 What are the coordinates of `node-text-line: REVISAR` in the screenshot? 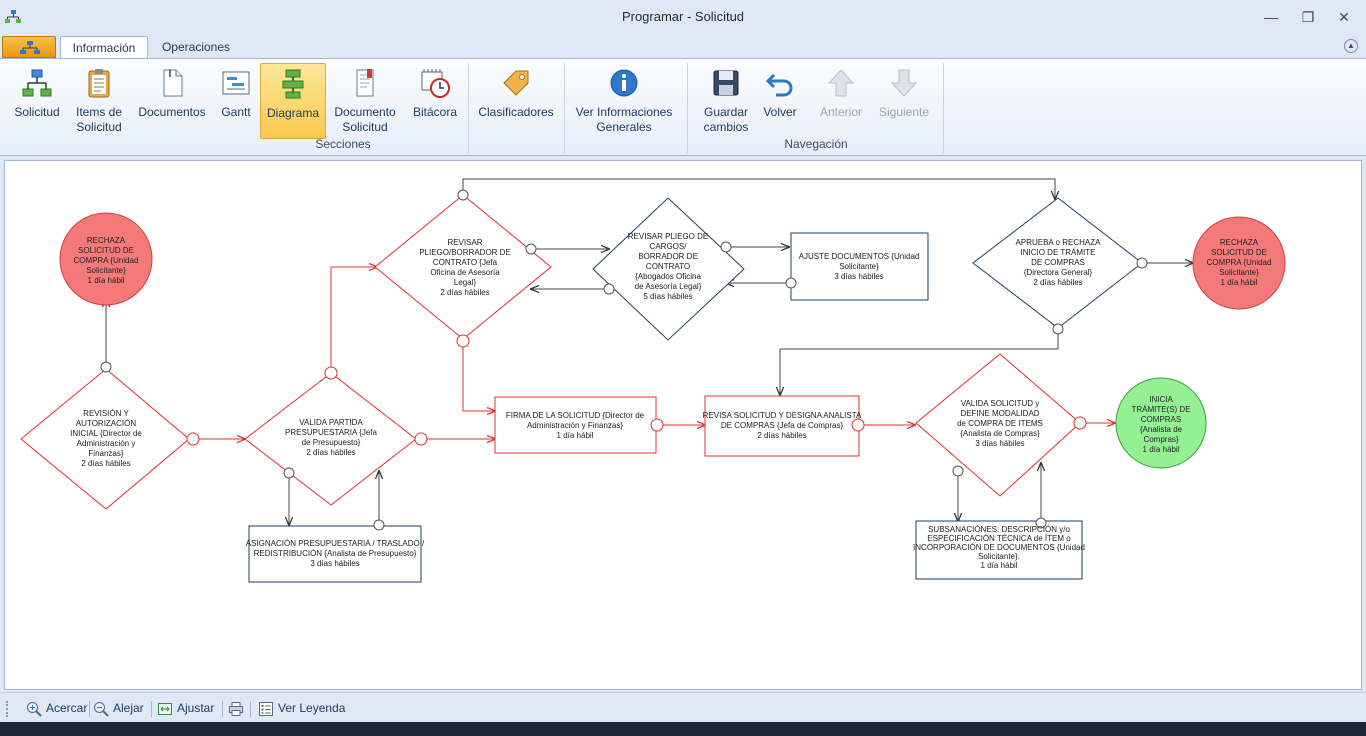 It's located at (464, 242).